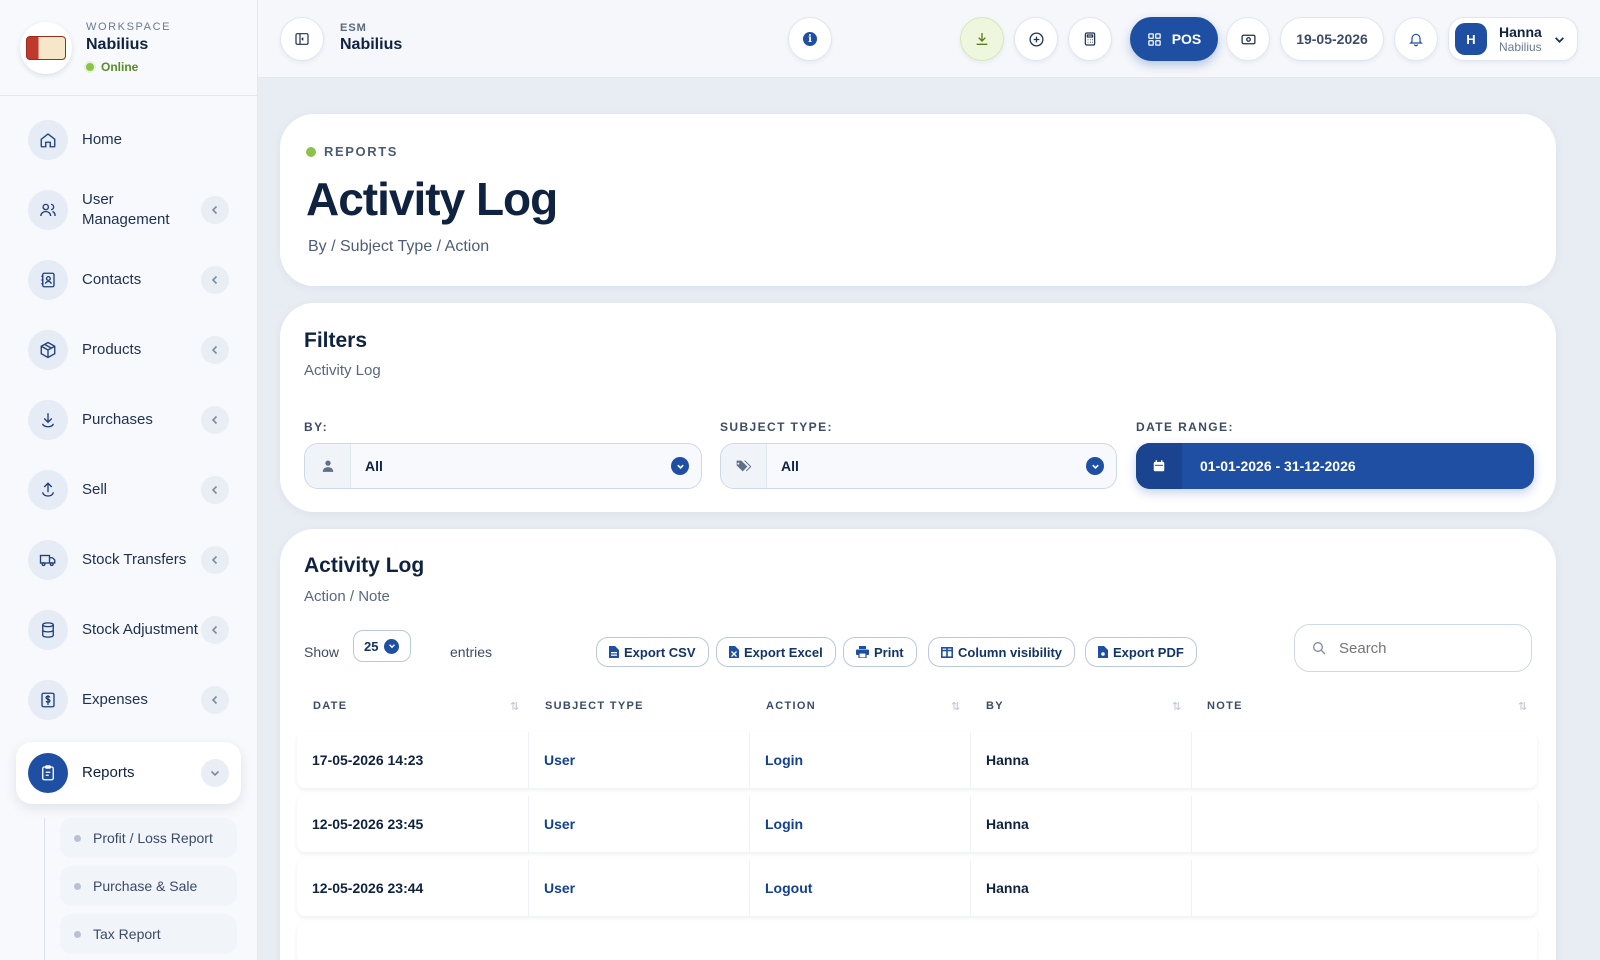 The height and width of the screenshot is (960, 1600). I want to click on sidebar-item-stock-transfers: Stock Transfers, so click(128, 560).